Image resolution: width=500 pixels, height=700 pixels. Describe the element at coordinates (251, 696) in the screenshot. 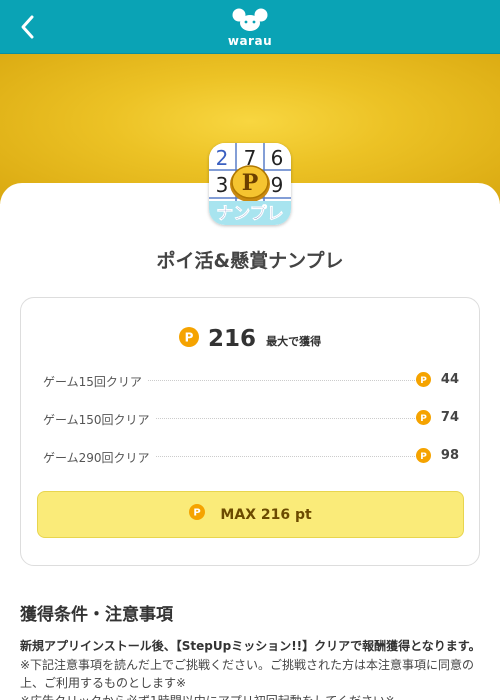

I see `conditions-note: ※広告クリックから必ず1時間以内にアプリ初回起動をしてください※` at that location.